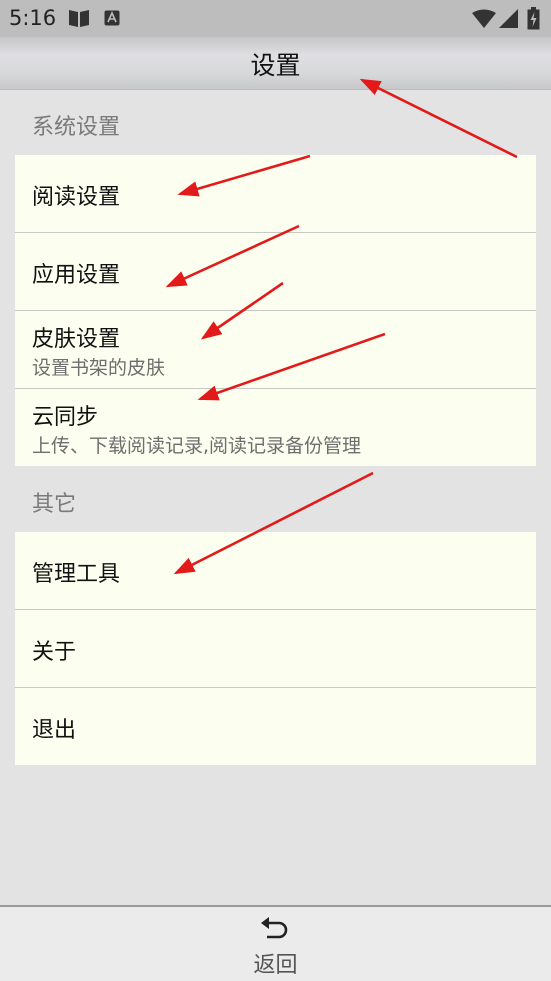 Image resolution: width=551 pixels, height=981 pixels. I want to click on menu-item-subtitle: 上传、下载阅读记录,阅读记录备份管理, so click(197, 446).